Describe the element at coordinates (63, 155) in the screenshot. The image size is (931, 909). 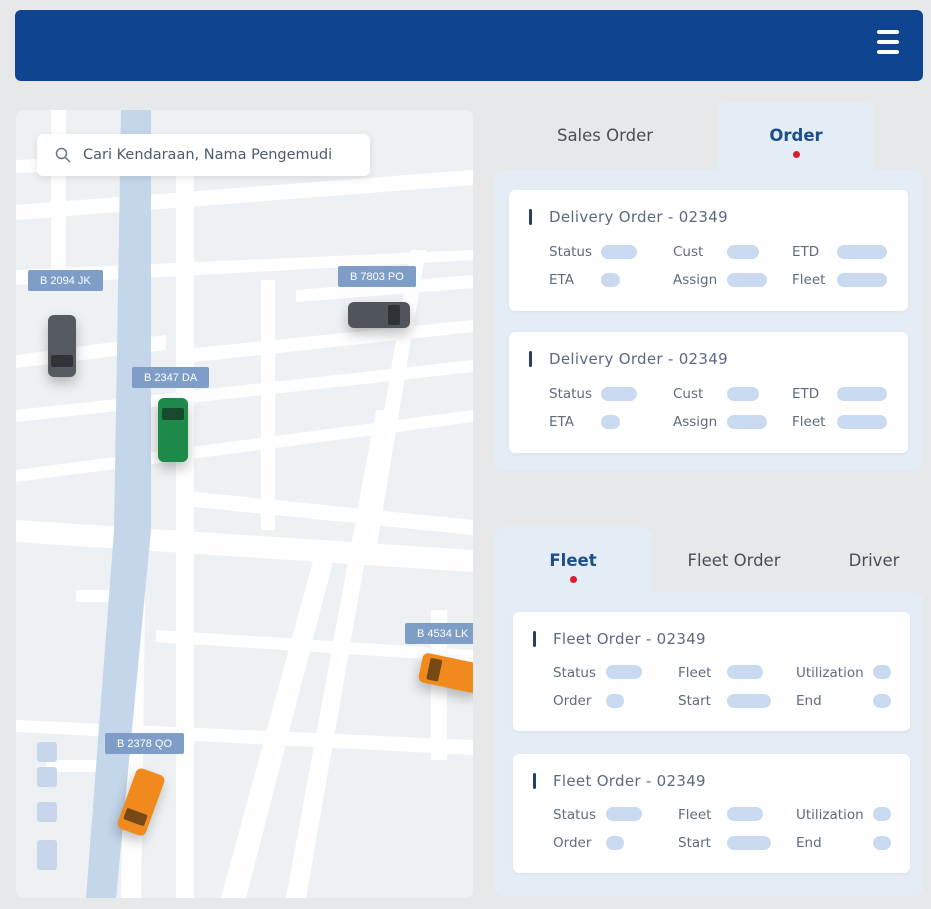
I see `search-icon` at that location.